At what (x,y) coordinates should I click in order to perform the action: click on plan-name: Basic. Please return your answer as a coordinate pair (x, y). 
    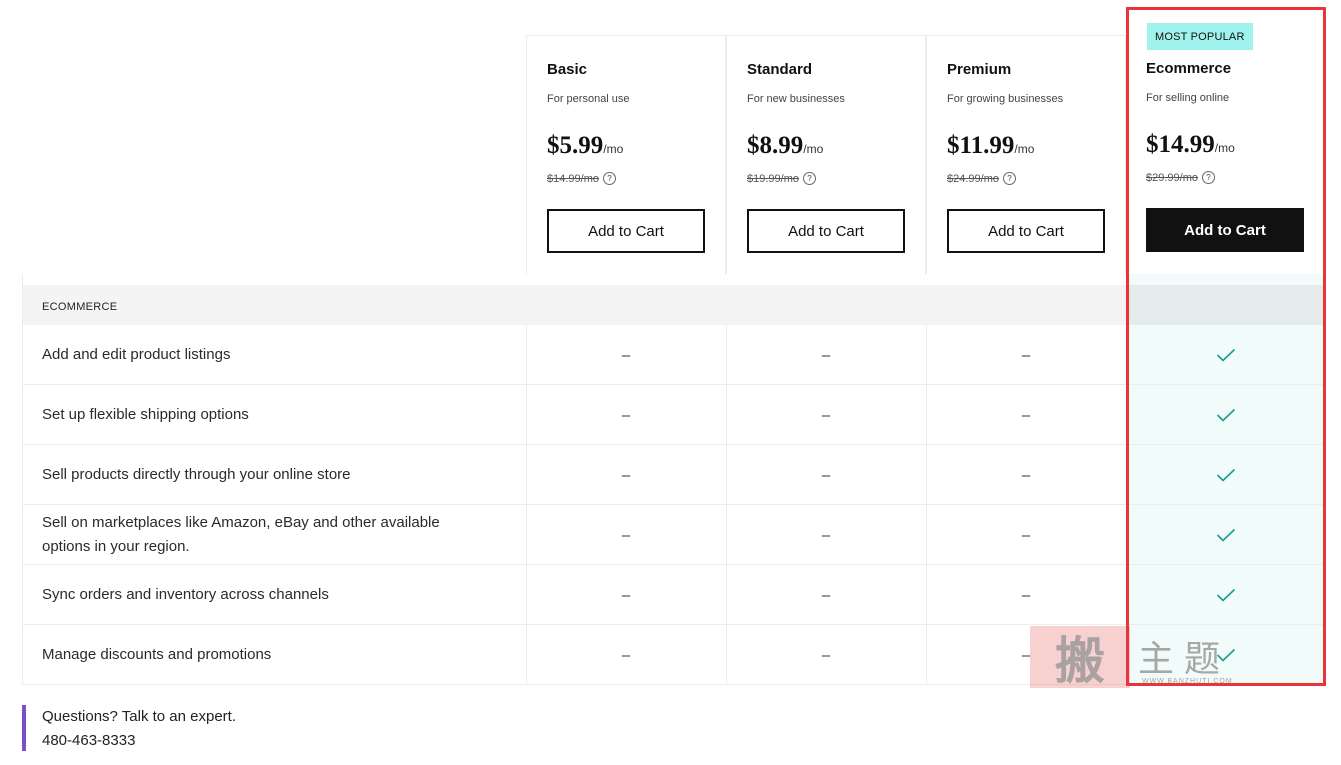
    Looking at the image, I should click on (567, 69).